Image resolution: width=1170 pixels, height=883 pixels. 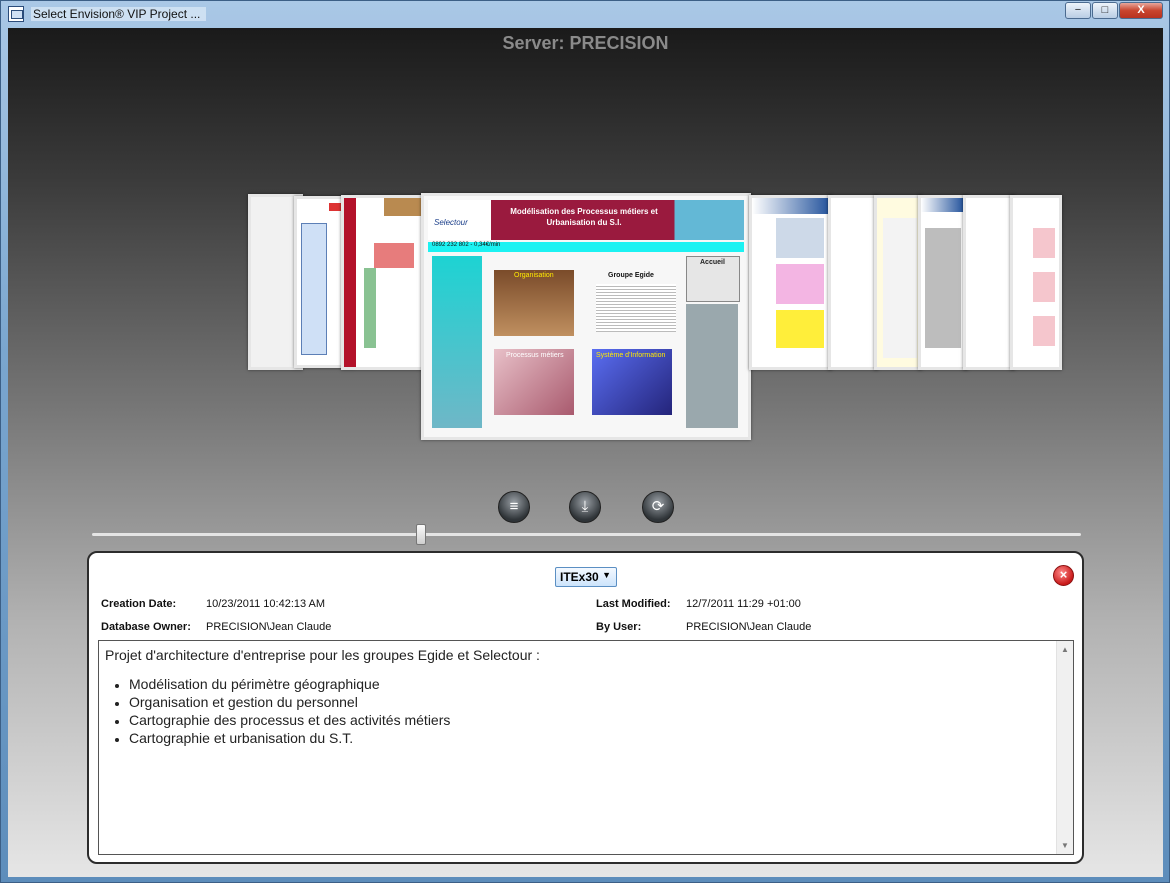 I want to click on maximize-button: □, so click(x=1105, y=10).